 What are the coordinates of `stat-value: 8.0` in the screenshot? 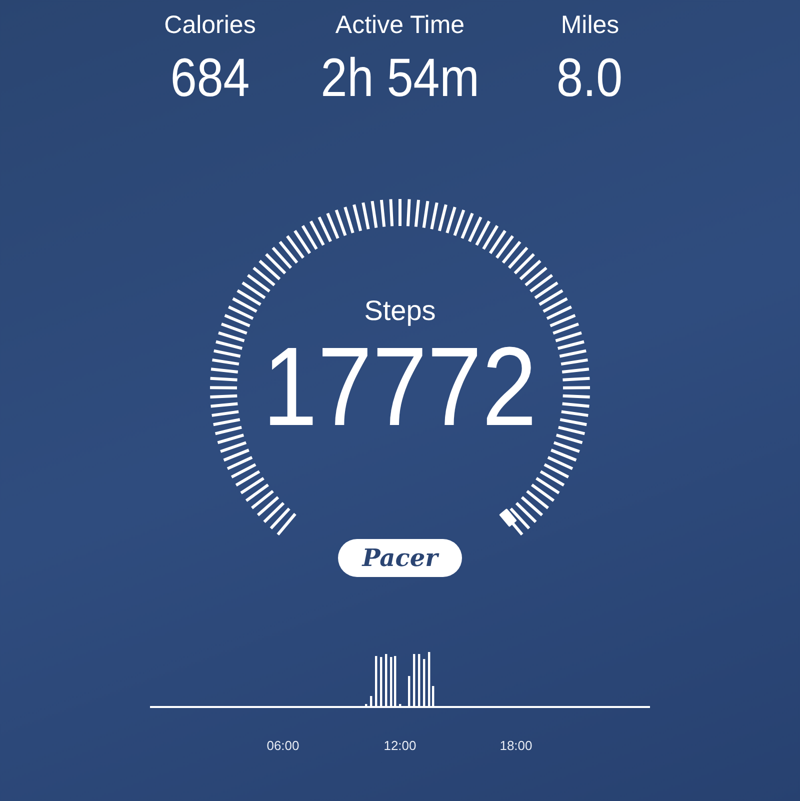 It's located at (590, 78).